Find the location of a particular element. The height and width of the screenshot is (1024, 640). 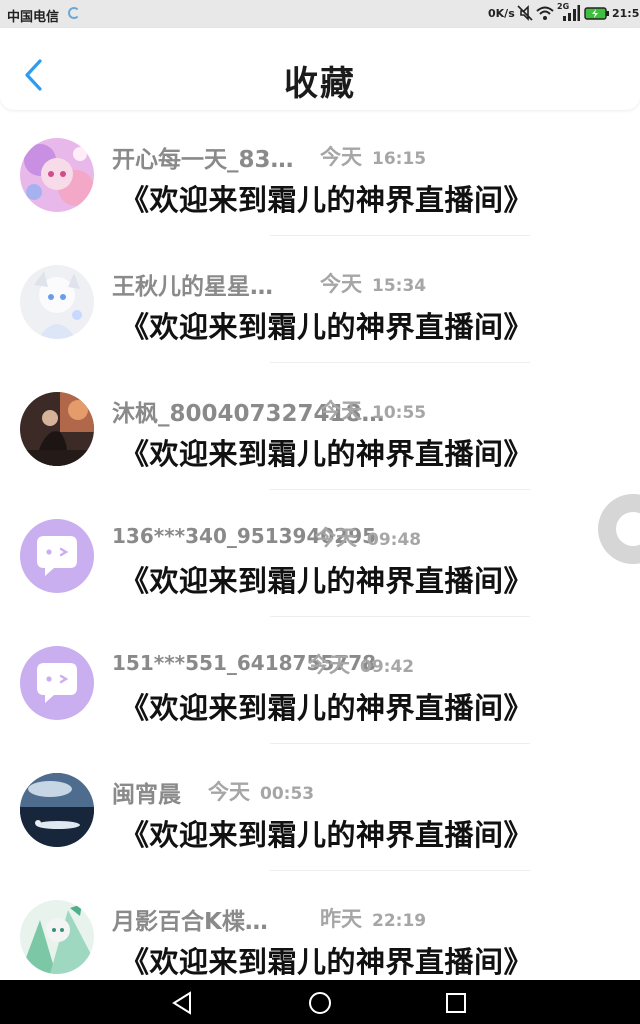

back-triangle-icon is located at coordinates (181, 1003).